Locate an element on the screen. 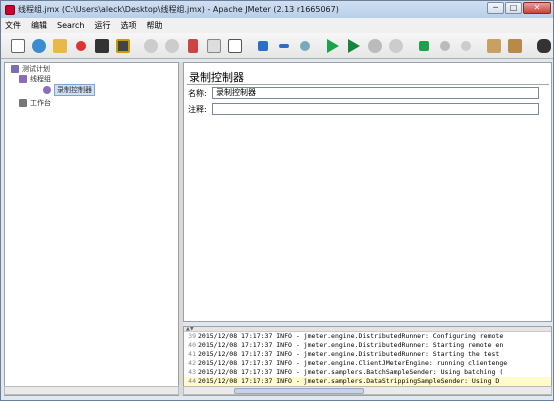  menu-file: 文件 is located at coordinates (13, 25).